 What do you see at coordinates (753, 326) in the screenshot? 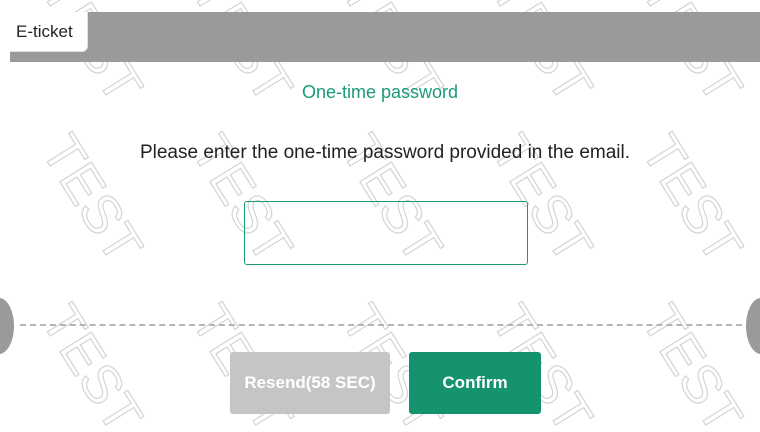
I see `ticket-notch-right` at bounding box center [753, 326].